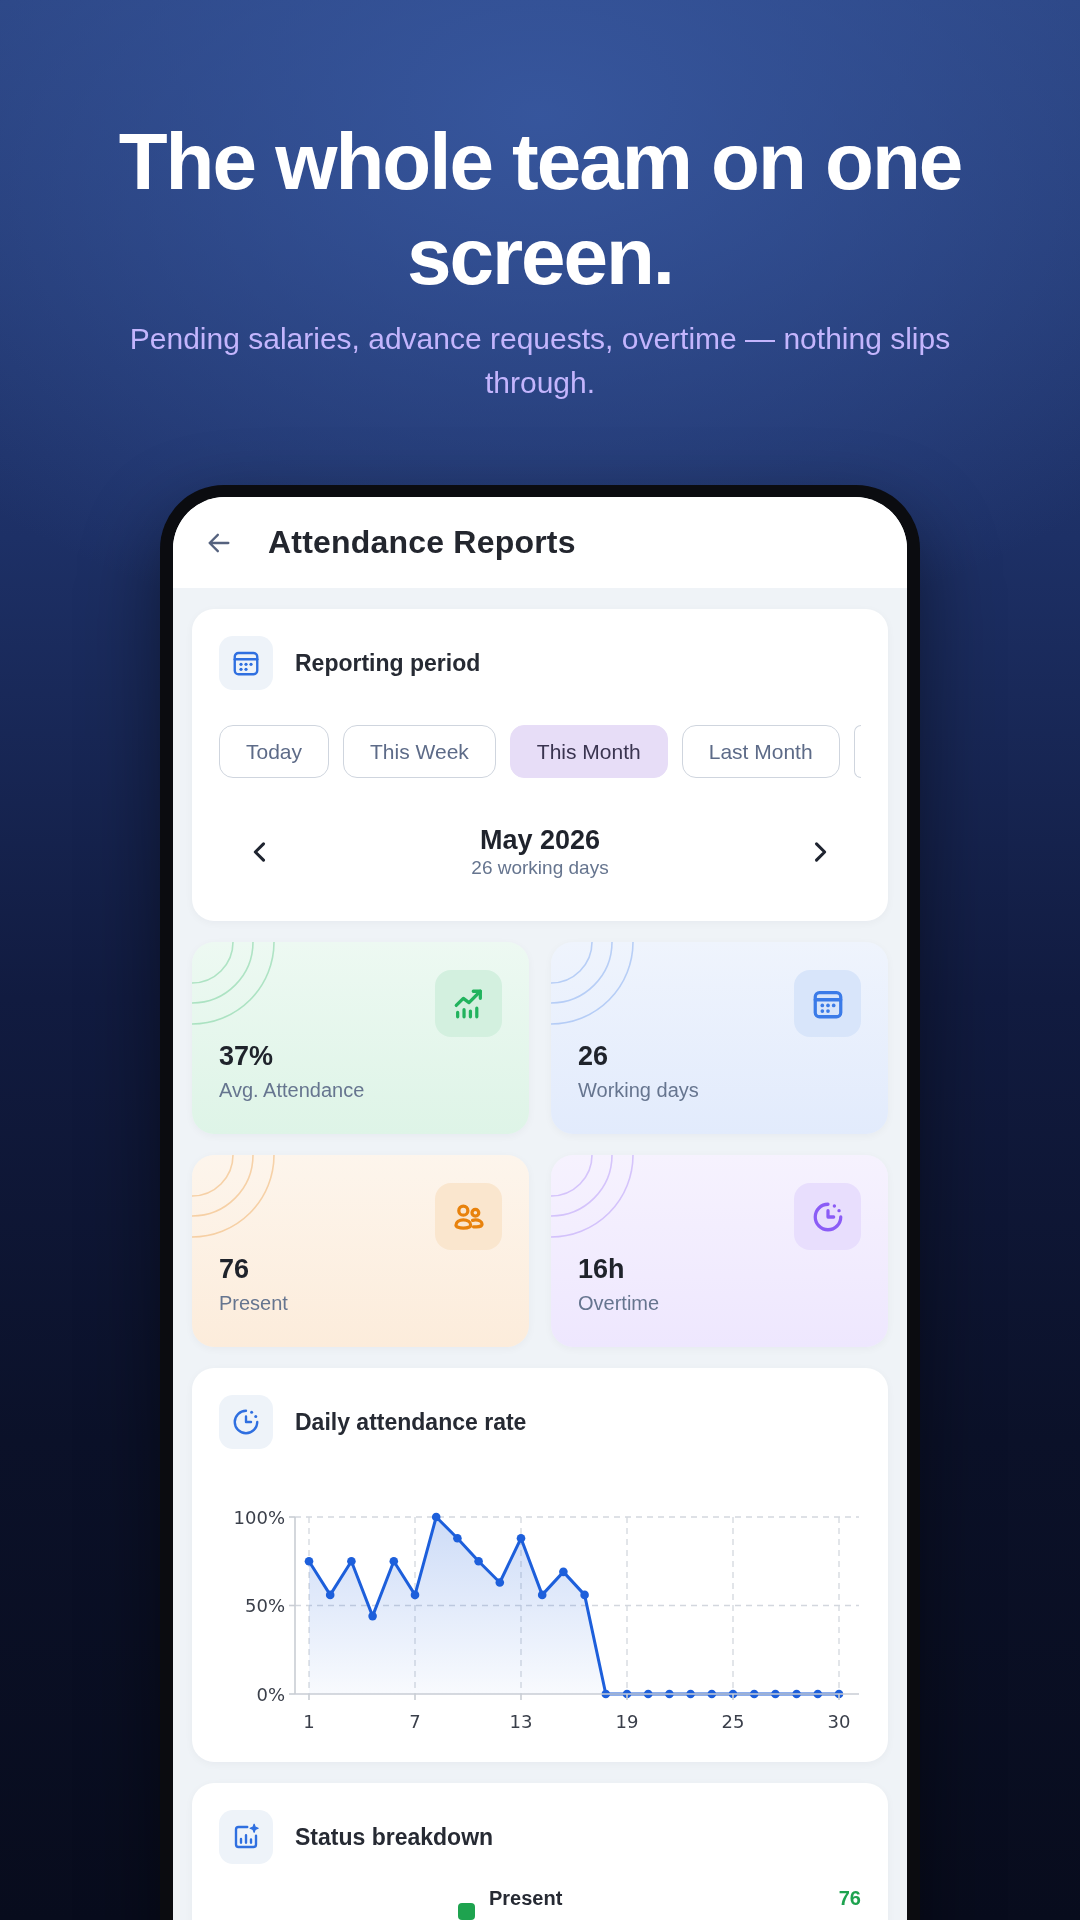 The image size is (1080, 1920). I want to click on stat-label: Overtime, so click(619, 1303).